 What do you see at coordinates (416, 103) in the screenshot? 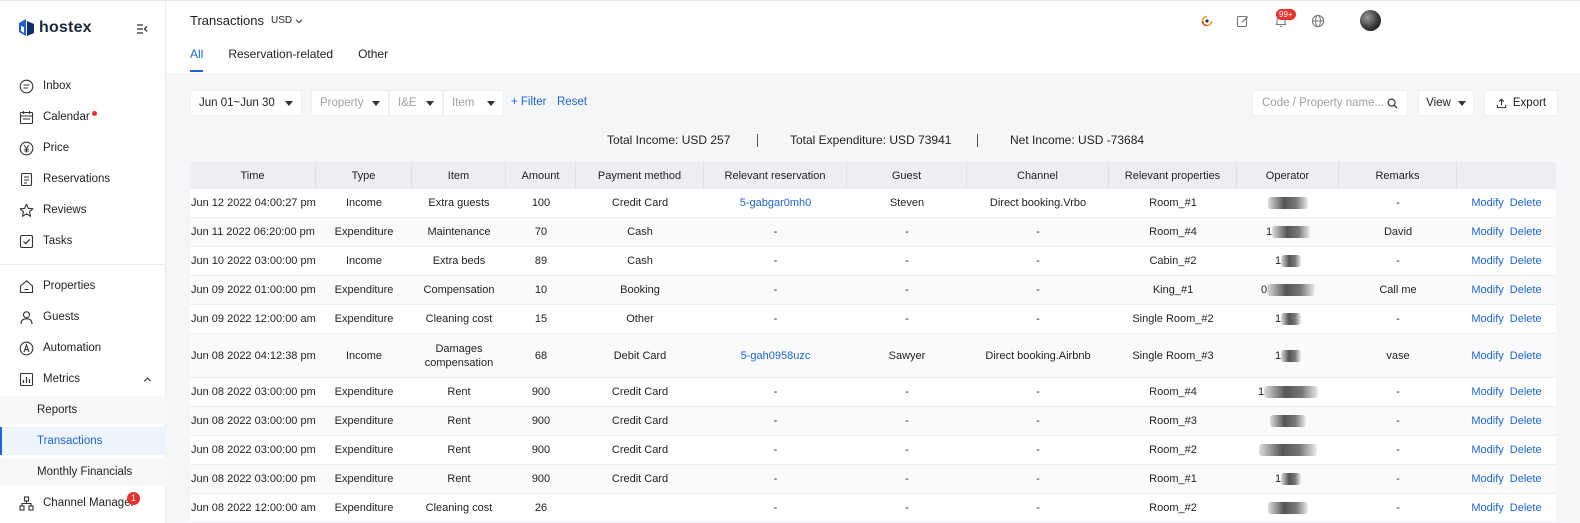
I see `ie-filter: I&E` at bounding box center [416, 103].